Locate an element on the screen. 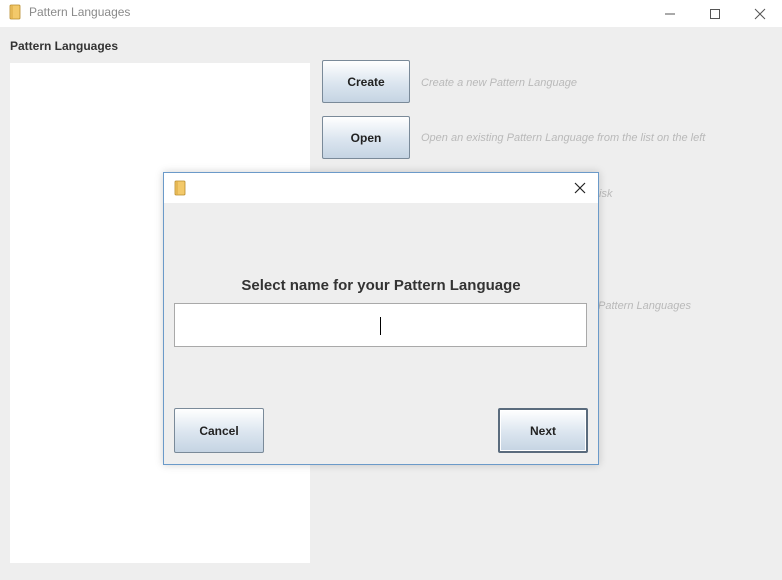  minimize-icon is located at coordinates (670, 13).